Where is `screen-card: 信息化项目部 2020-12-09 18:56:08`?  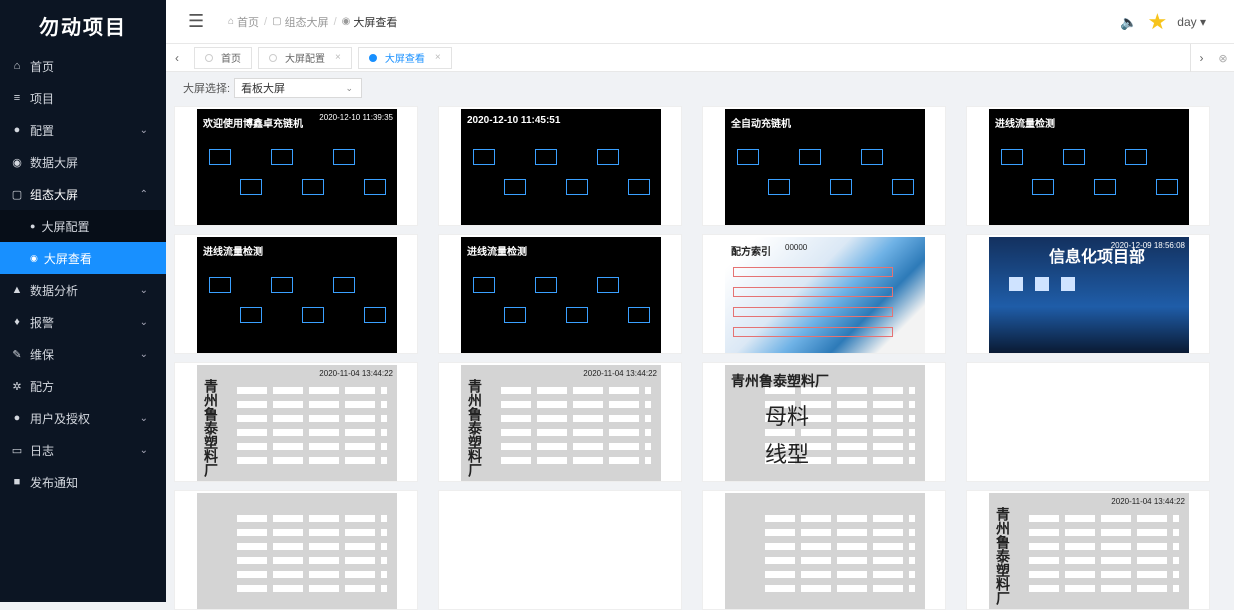
screen-card: 信息化项目部 2020-12-09 18:56:08 is located at coordinates (1088, 294).